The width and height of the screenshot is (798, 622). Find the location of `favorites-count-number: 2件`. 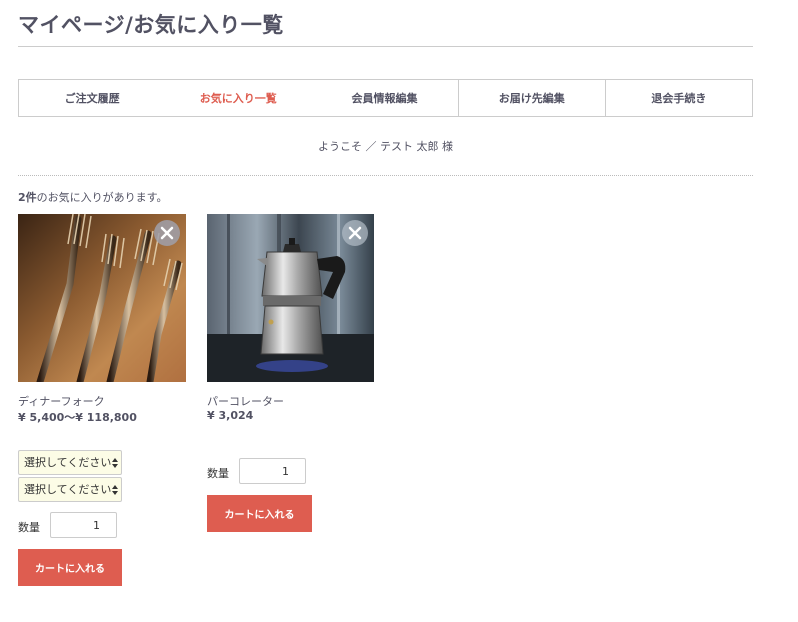

favorites-count-number: 2件 is located at coordinates (27, 197).